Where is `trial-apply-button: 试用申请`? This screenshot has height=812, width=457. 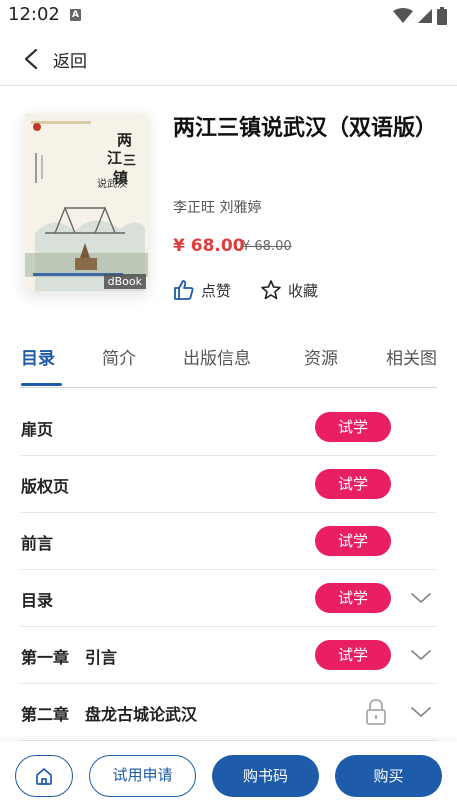 trial-apply-button: 试用申请 is located at coordinates (142, 776).